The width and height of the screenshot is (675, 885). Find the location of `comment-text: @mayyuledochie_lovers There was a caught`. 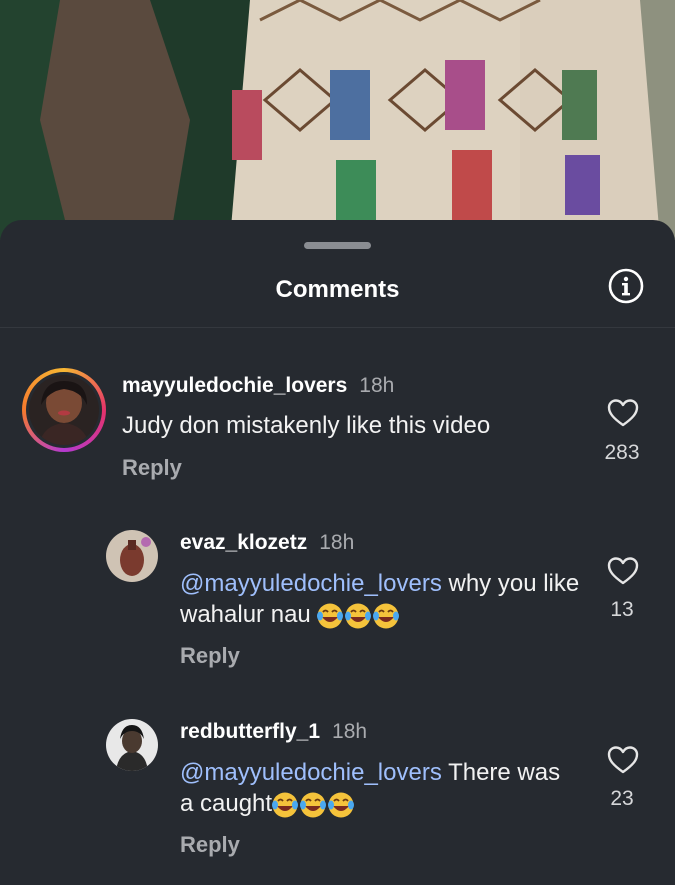

comment-text: @mayyuledochie_lovers There was a caught is located at coordinates (370, 788).